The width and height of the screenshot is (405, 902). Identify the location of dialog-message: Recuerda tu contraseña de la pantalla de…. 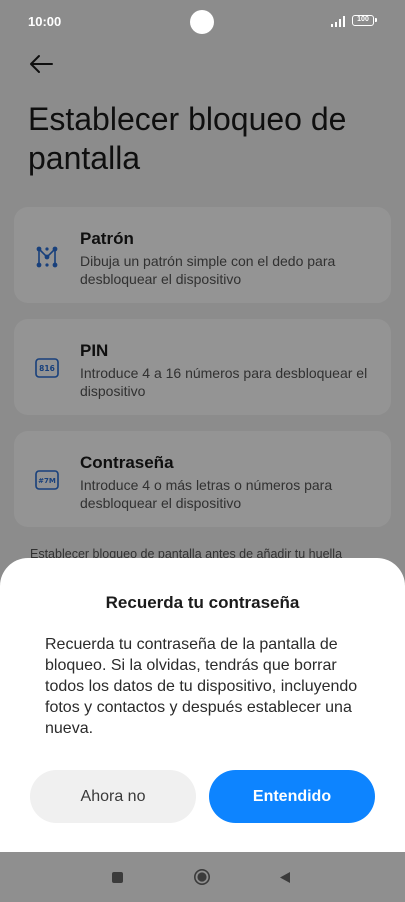
(201, 686).